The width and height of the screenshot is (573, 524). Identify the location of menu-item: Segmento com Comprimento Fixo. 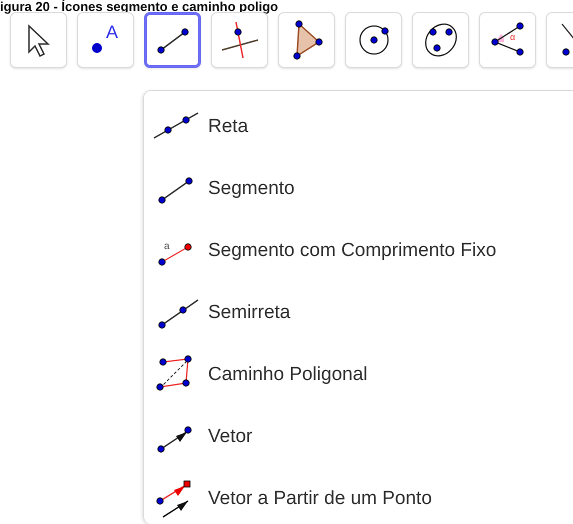
(352, 251).